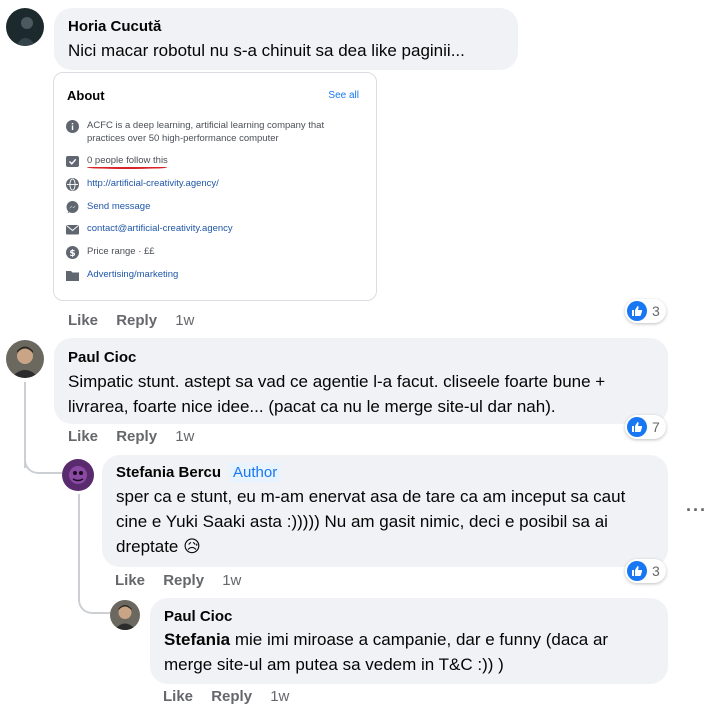  I want to click on follow-check-icon, so click(72, 161).